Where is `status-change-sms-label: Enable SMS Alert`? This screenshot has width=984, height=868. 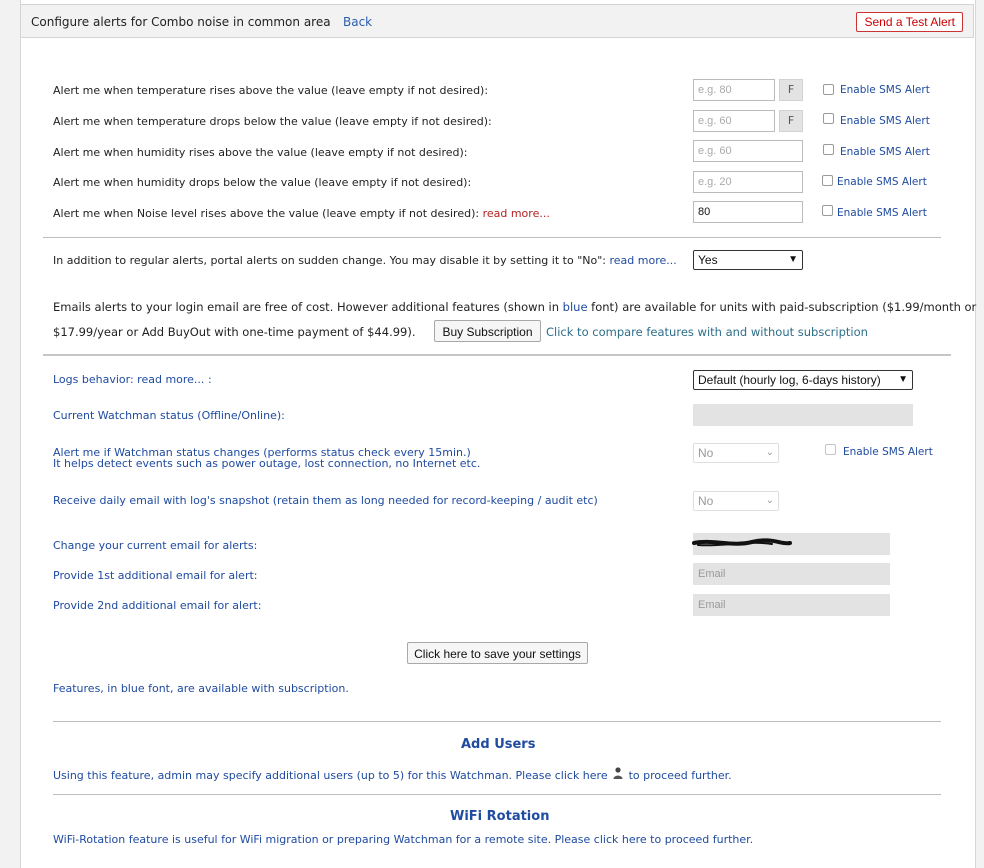
status-change-sms-label: Enable SMS Alert is located at coordinates (888, 452).